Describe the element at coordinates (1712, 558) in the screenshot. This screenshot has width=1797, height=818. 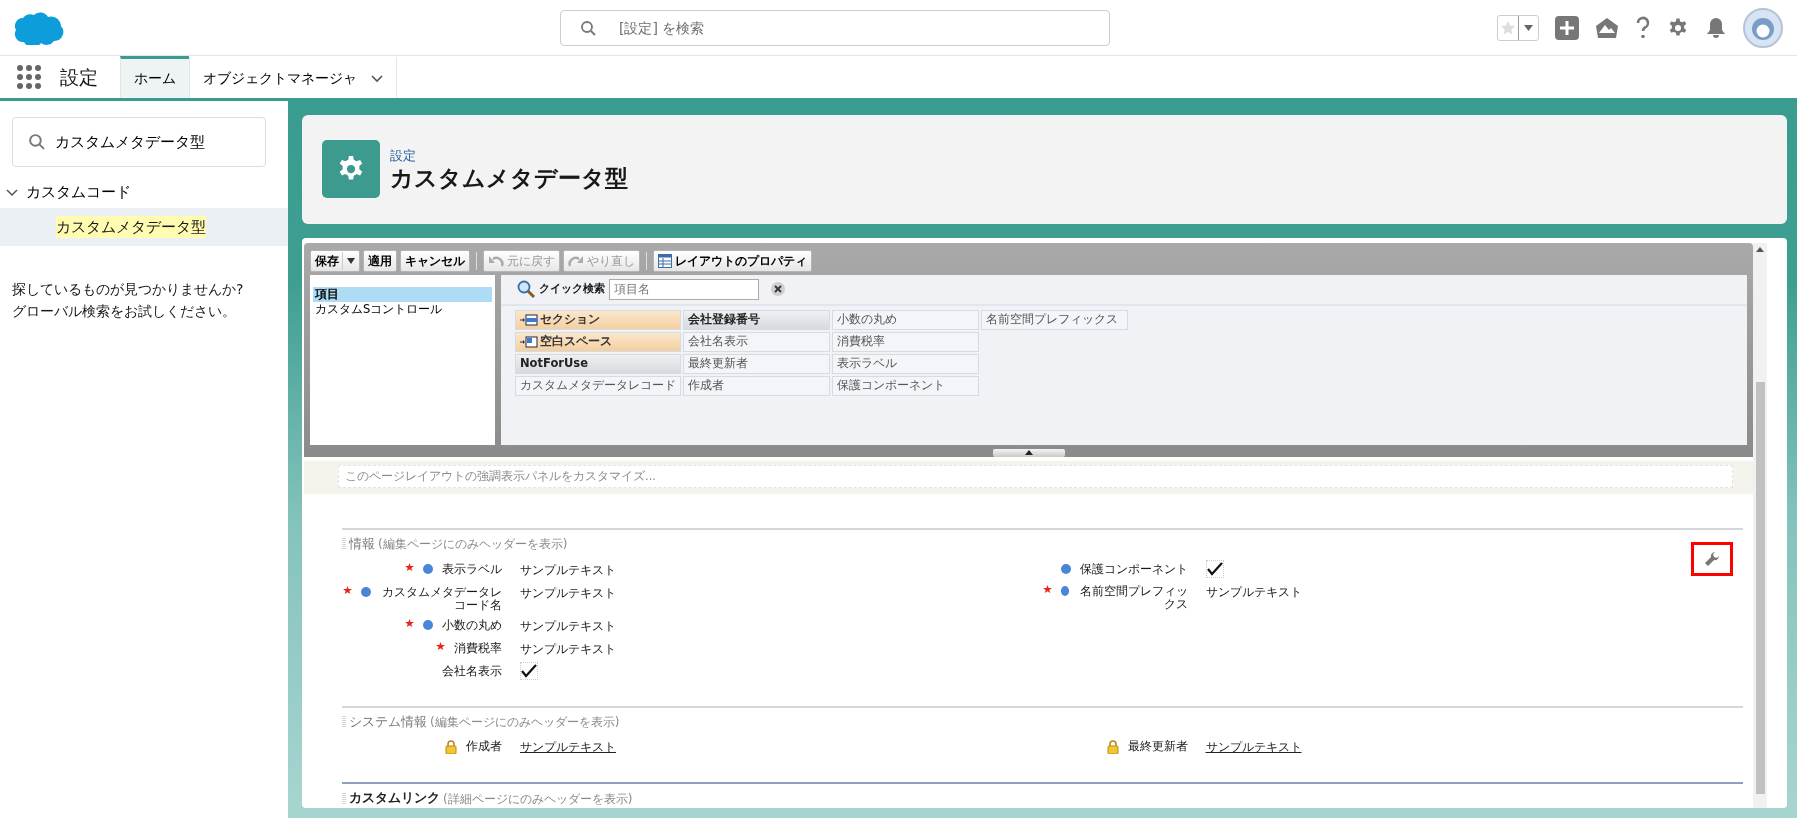
I see `wrench-icon` at that location.